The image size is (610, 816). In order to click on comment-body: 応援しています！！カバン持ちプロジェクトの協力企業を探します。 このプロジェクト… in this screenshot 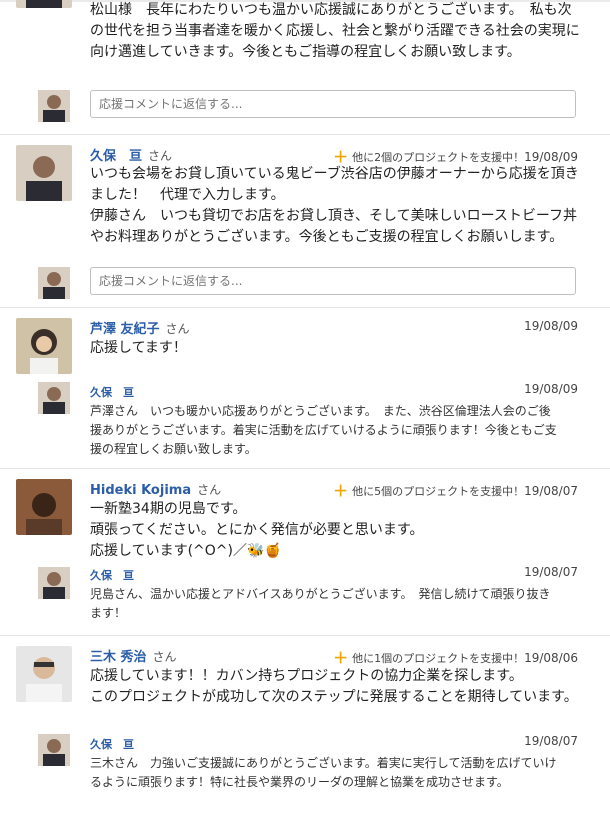, I will do `click(334, 686)`.